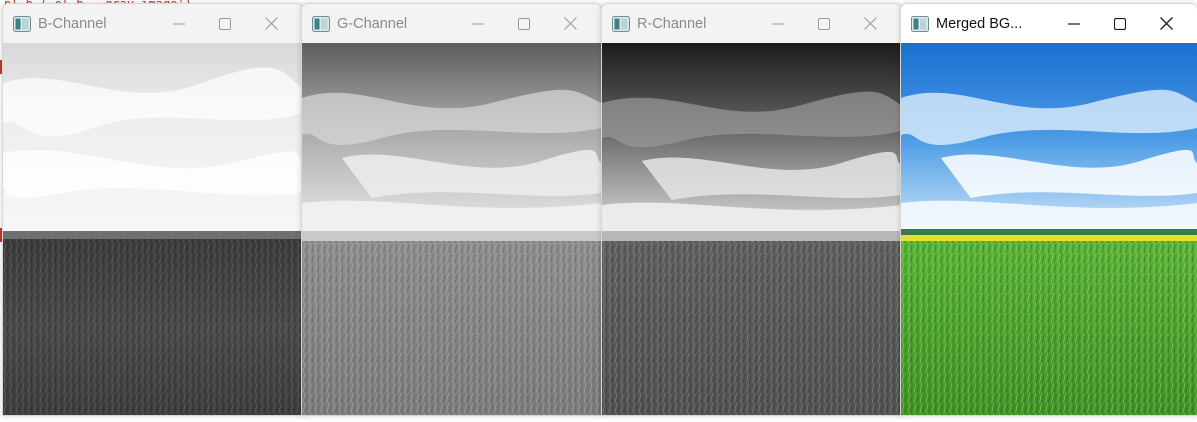 The height and width of the screenshot is (422, 1197). What do you see at coordinates (372, 23) in the screenshot?
I see `window-title: G-Channel` at bounding box center [372, 23].